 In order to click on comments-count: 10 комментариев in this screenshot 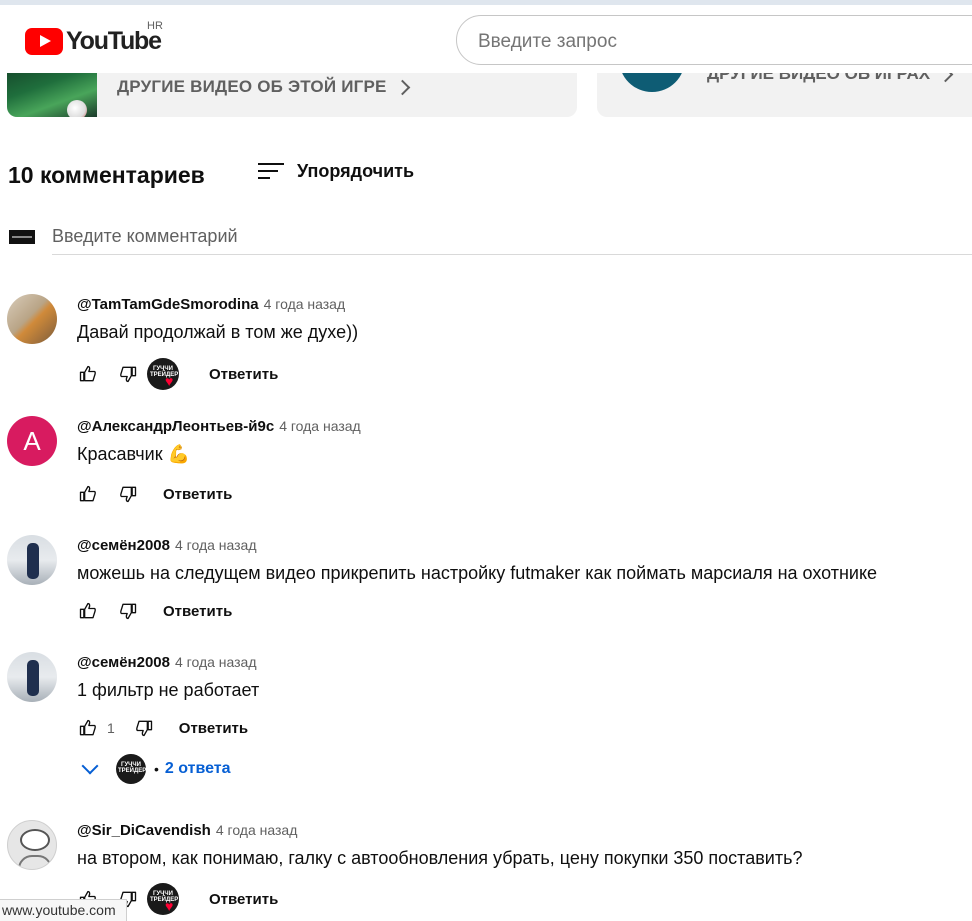, I will do `click(106, 175)`.